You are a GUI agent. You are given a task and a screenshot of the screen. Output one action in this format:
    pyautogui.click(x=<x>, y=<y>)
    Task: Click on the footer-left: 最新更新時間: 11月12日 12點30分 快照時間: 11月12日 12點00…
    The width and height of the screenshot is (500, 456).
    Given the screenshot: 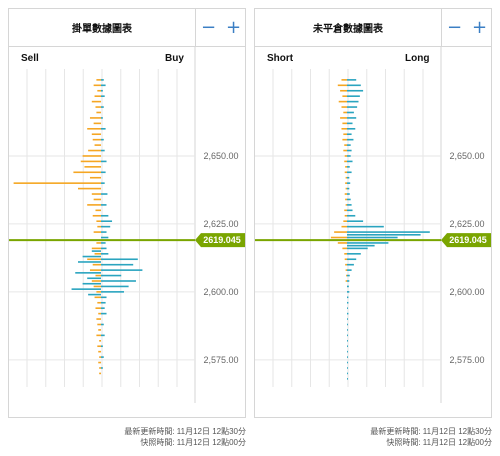 What is the action you would take?
    pyautogui.click(x=185, y=437)
    